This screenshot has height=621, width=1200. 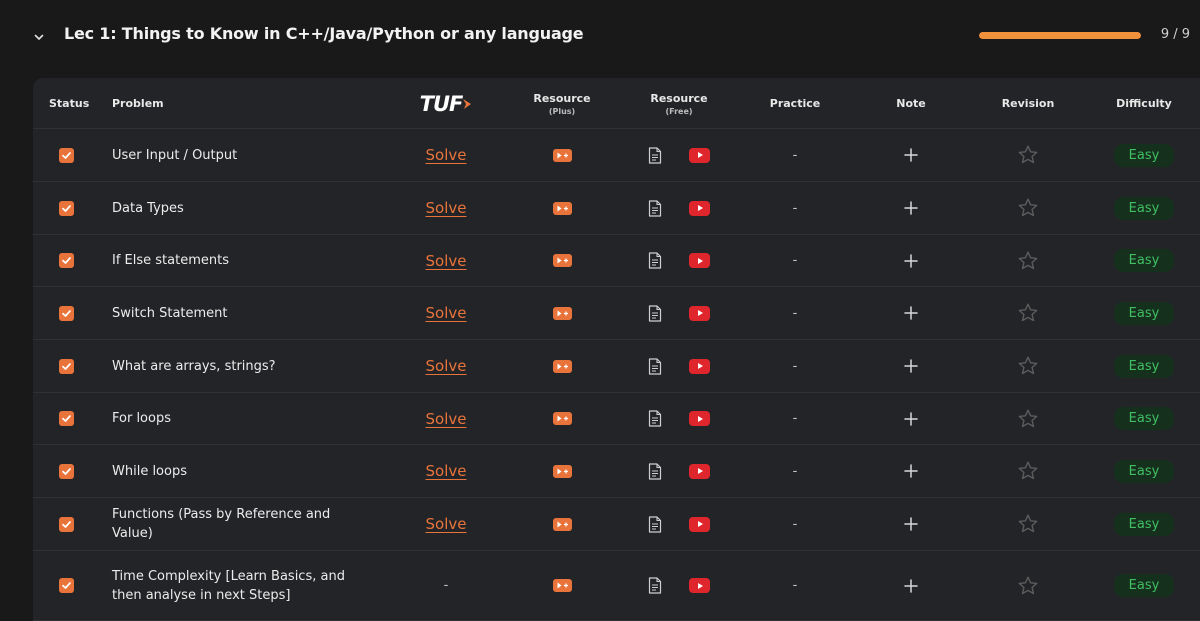 What do you see at coordinates (242, 366) in the screenshot?
I see `problem-cell: What are arrays, strings?` at bounding box center [242, 366].